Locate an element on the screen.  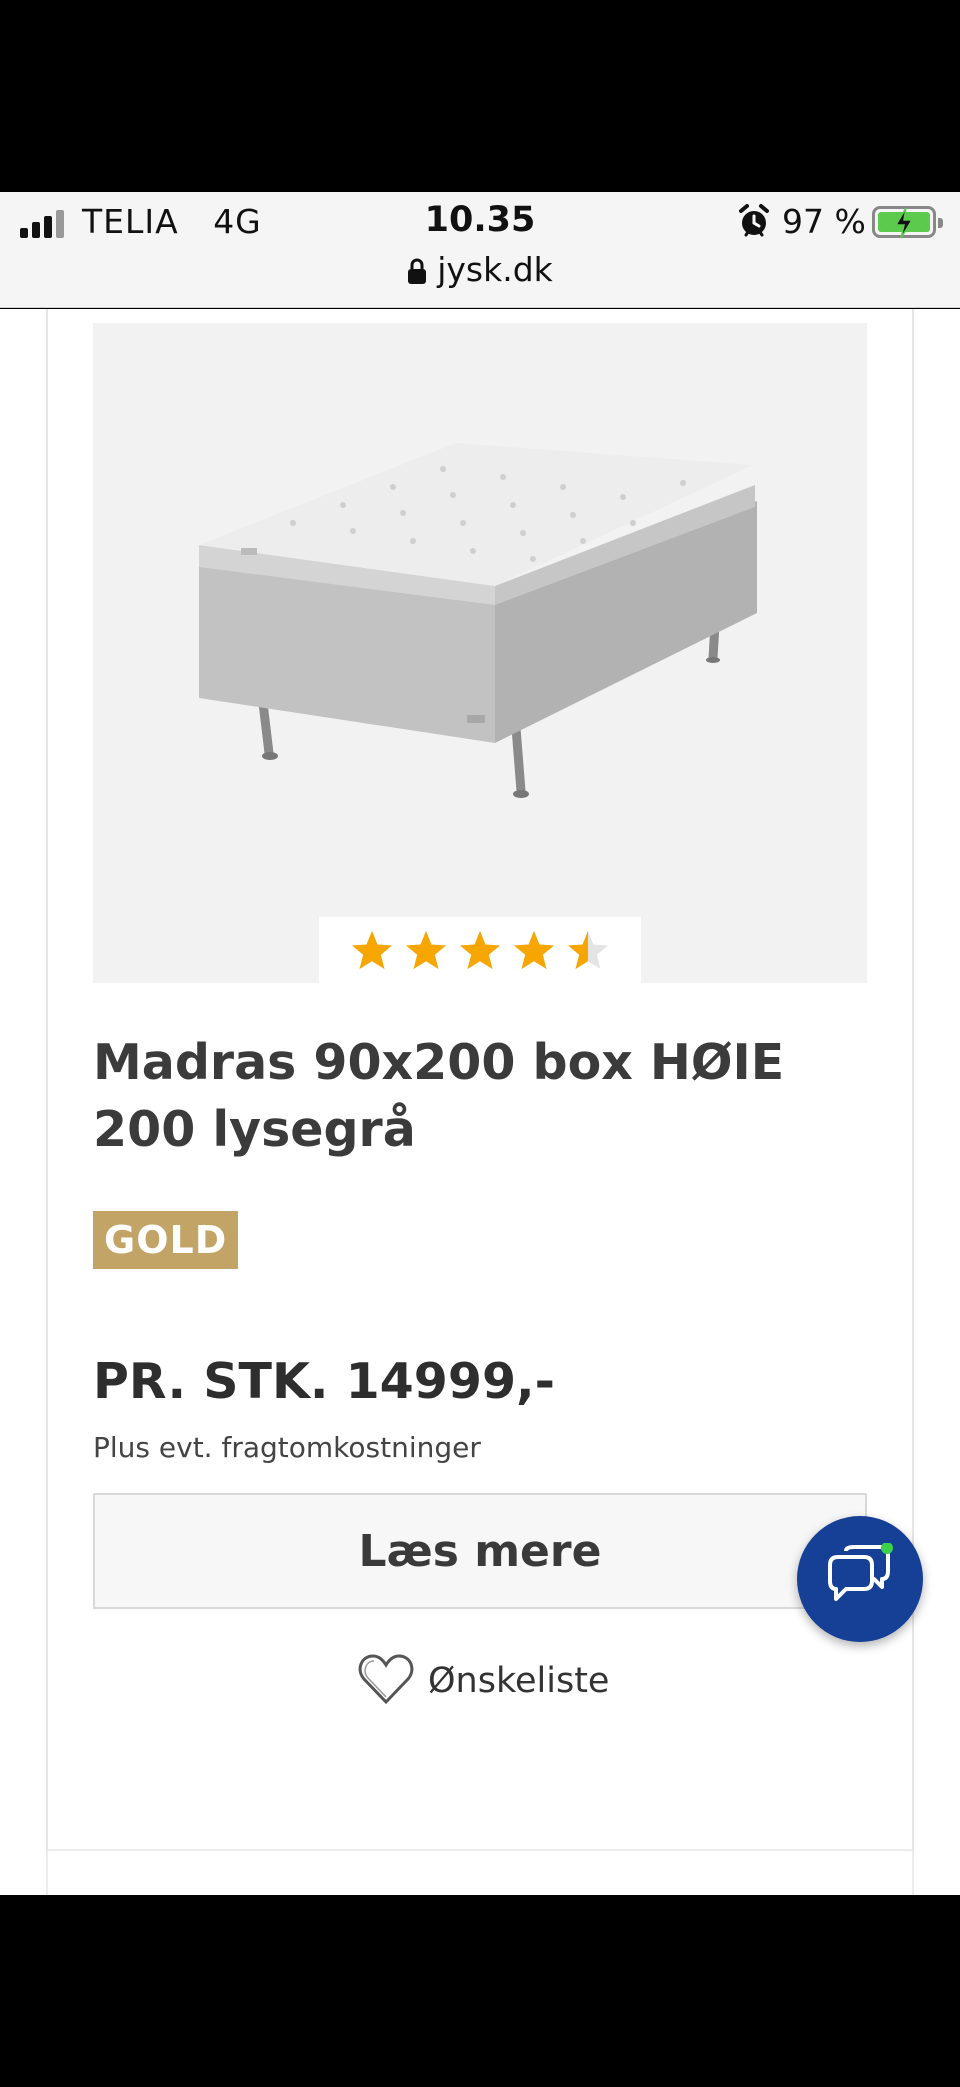
alarm-icon is located at coordinates (754, 223).